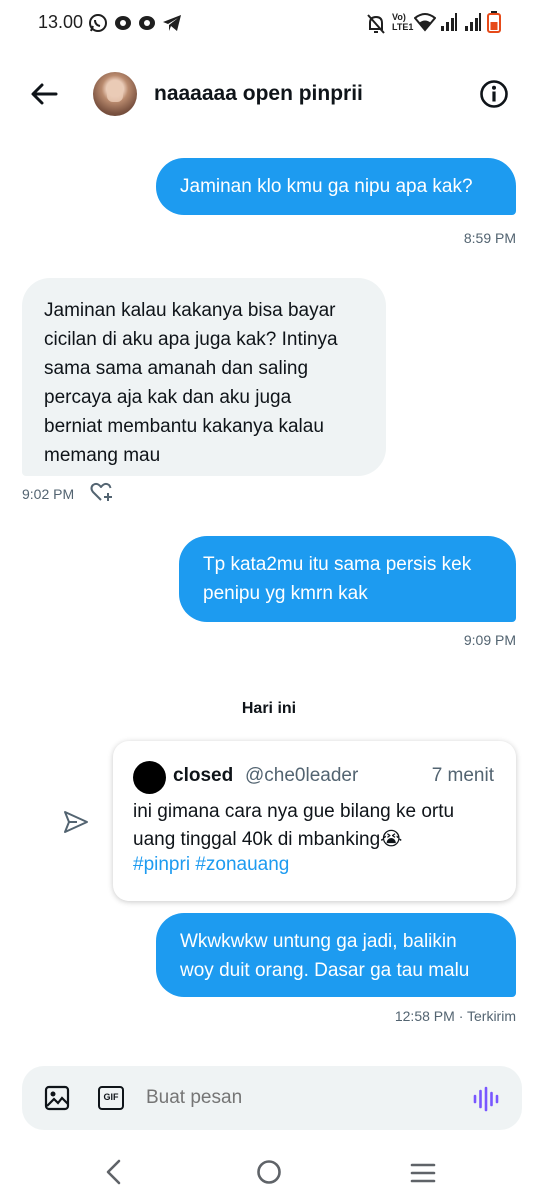  Describe the element at coordinates (168, 397) in the screenshot. I see `message-line: percaya aja kak dan aku juga` at that location.